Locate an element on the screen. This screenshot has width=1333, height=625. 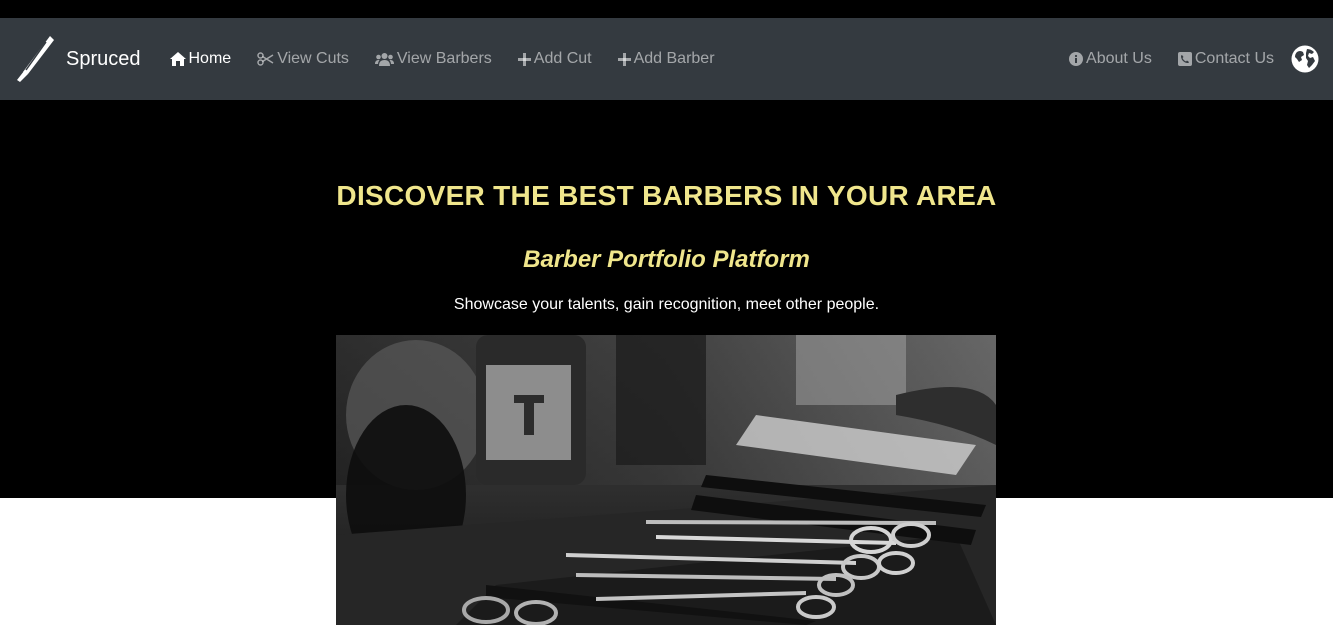
hero-subtitle: Barber Portfolio Platform is located at coordinates (666, 259).